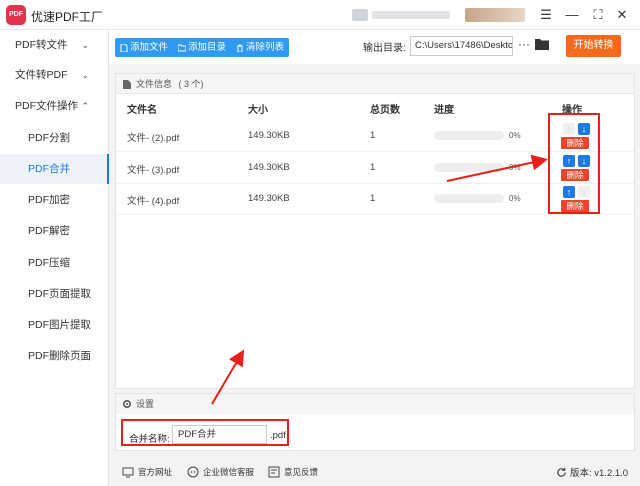 The image size is (640, 486). I want to click on gear-icon, so click(127, 404).